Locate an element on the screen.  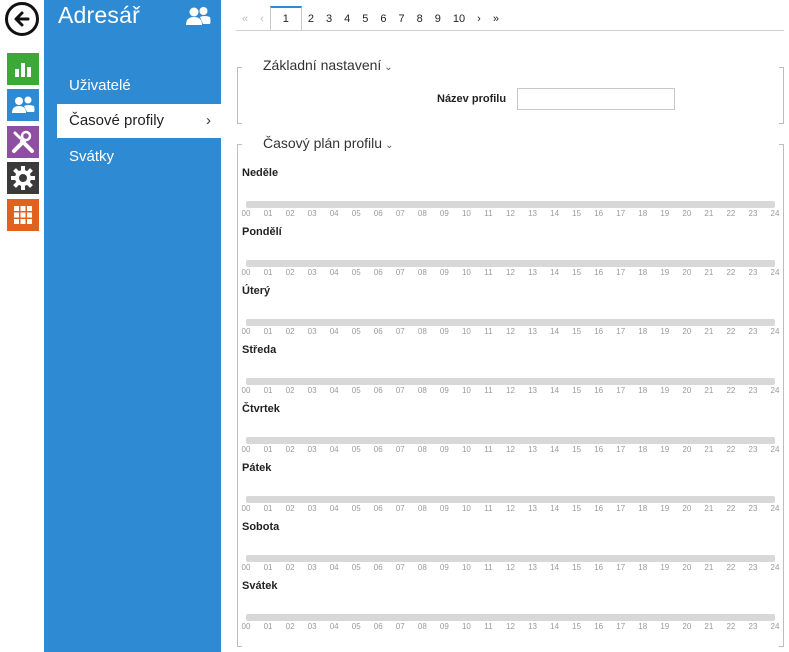
pager-first: « is located at coordinates (245, 19).